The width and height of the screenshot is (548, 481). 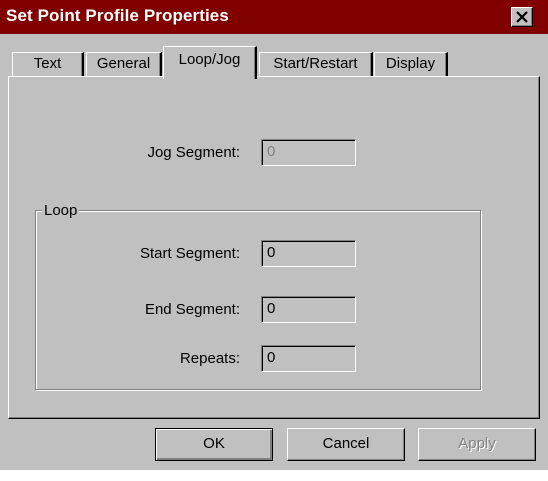 I want to click on tab-text: Text, so click(x=48, y=64).